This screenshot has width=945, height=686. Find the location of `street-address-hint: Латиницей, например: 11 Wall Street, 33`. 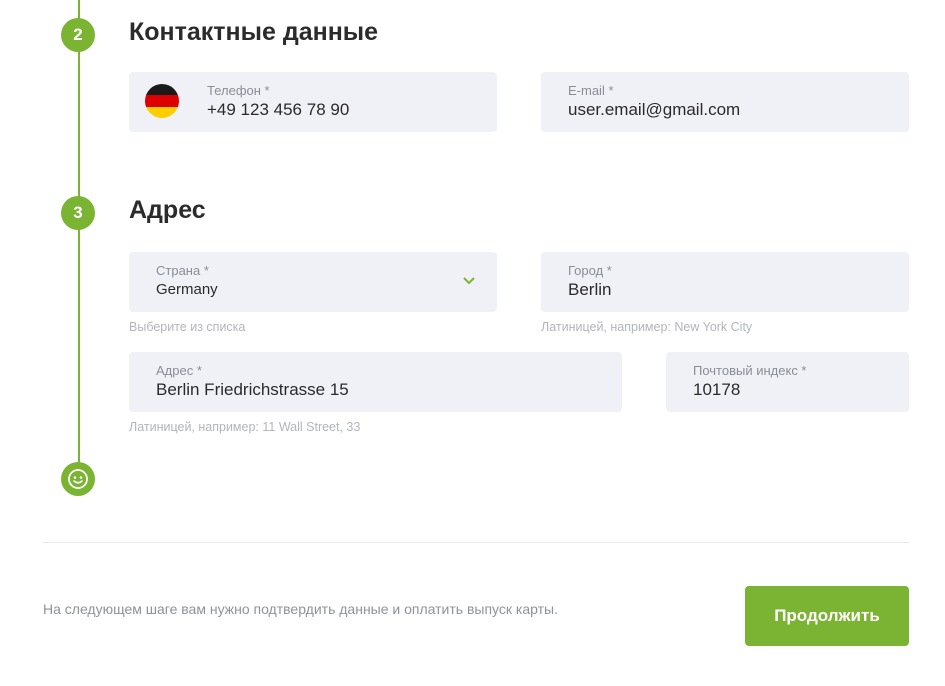

street-address-hint: Латиницей, например: 11 Wall Street, 33 is located at coordinates (245, 427).